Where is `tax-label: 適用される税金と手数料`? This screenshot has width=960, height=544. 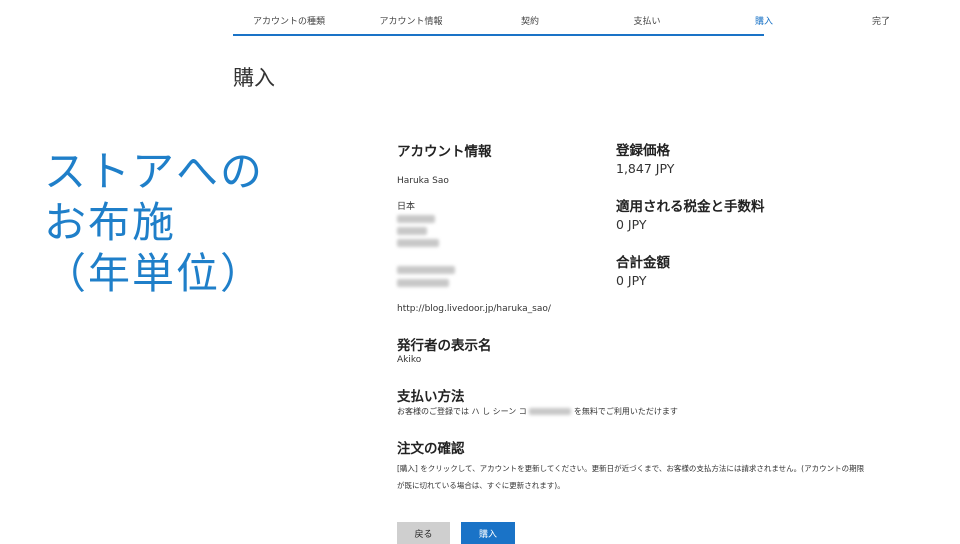 tax-label: 適用される税金と手数料 is located at coordinates (690, 207).